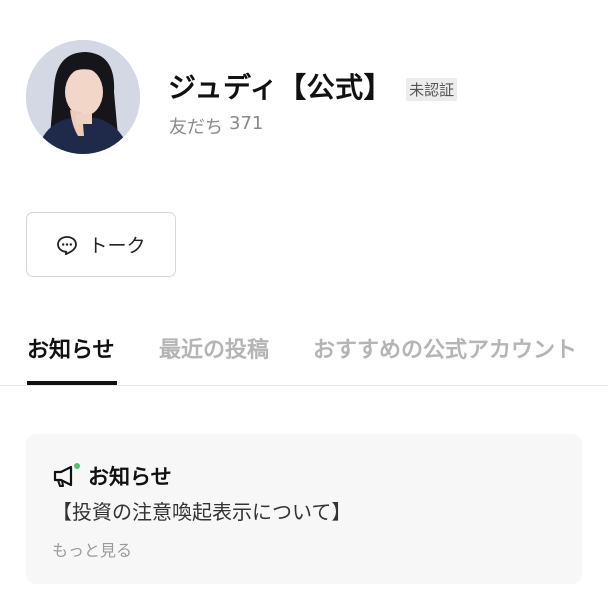 This screenshot has height=600, width=608. What do you see at coordinates (92, 549) in the screenshot?
I see `see-more-link: もっと見る` at bounding box center [92, 549].